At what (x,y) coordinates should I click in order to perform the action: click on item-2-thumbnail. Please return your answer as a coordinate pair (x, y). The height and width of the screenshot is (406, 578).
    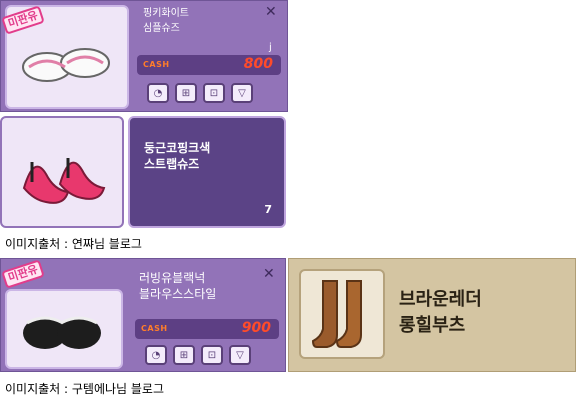
    Looking at the image, I should click on (62, 172).